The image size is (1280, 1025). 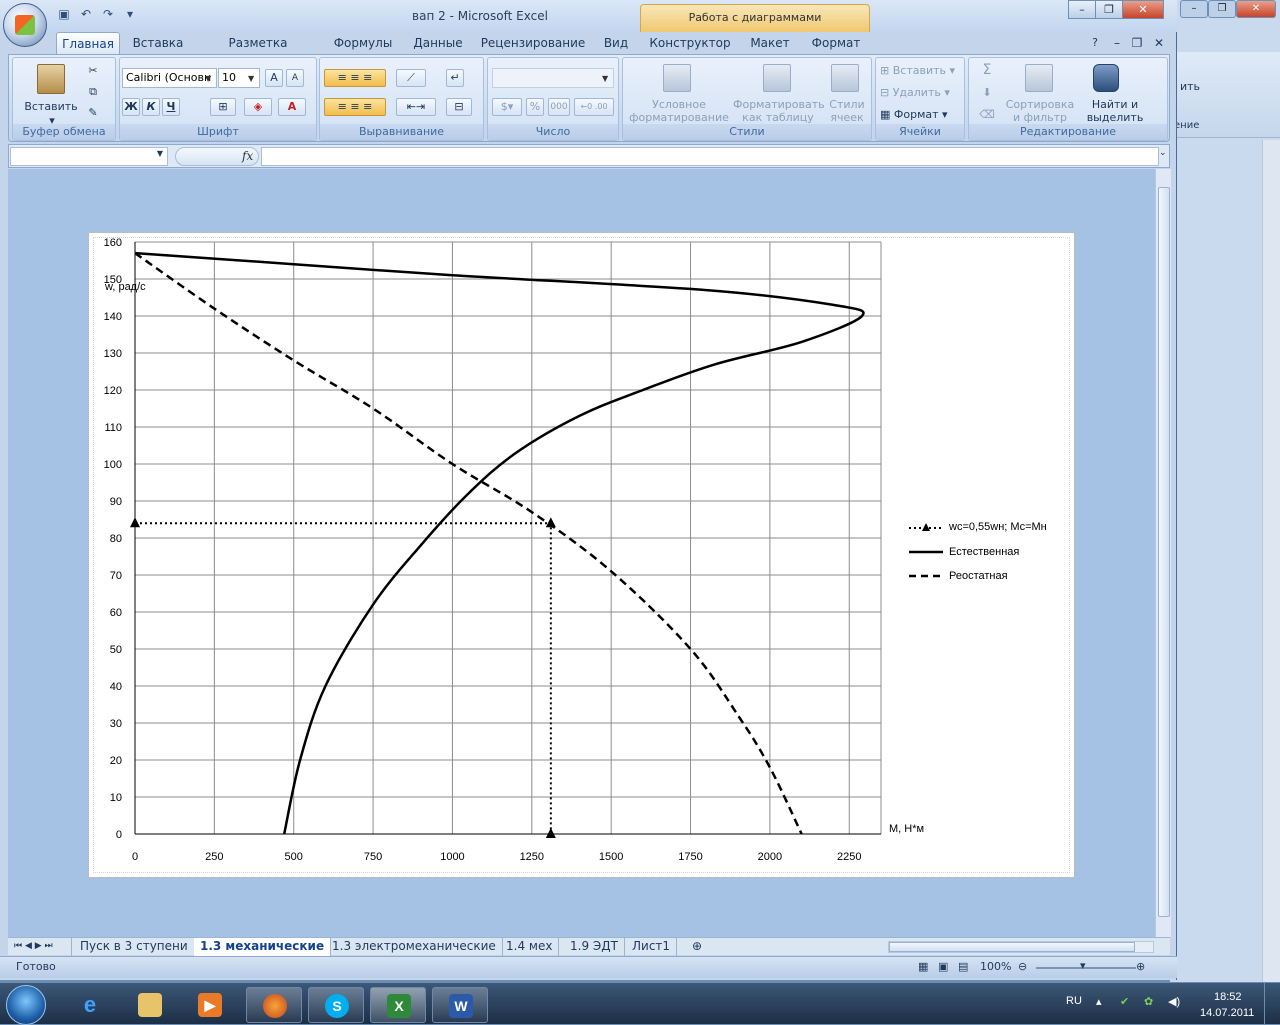 I want to click on format-painter-icon: ✎, so click(x=93, y=112).